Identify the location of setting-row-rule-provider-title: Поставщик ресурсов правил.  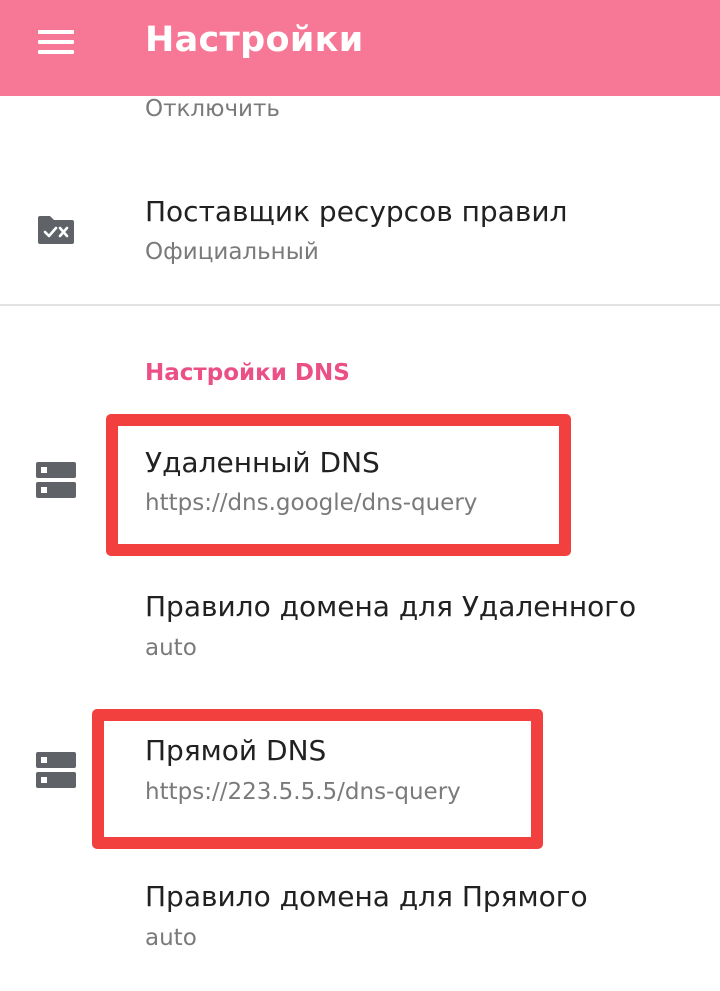
(356, 211).